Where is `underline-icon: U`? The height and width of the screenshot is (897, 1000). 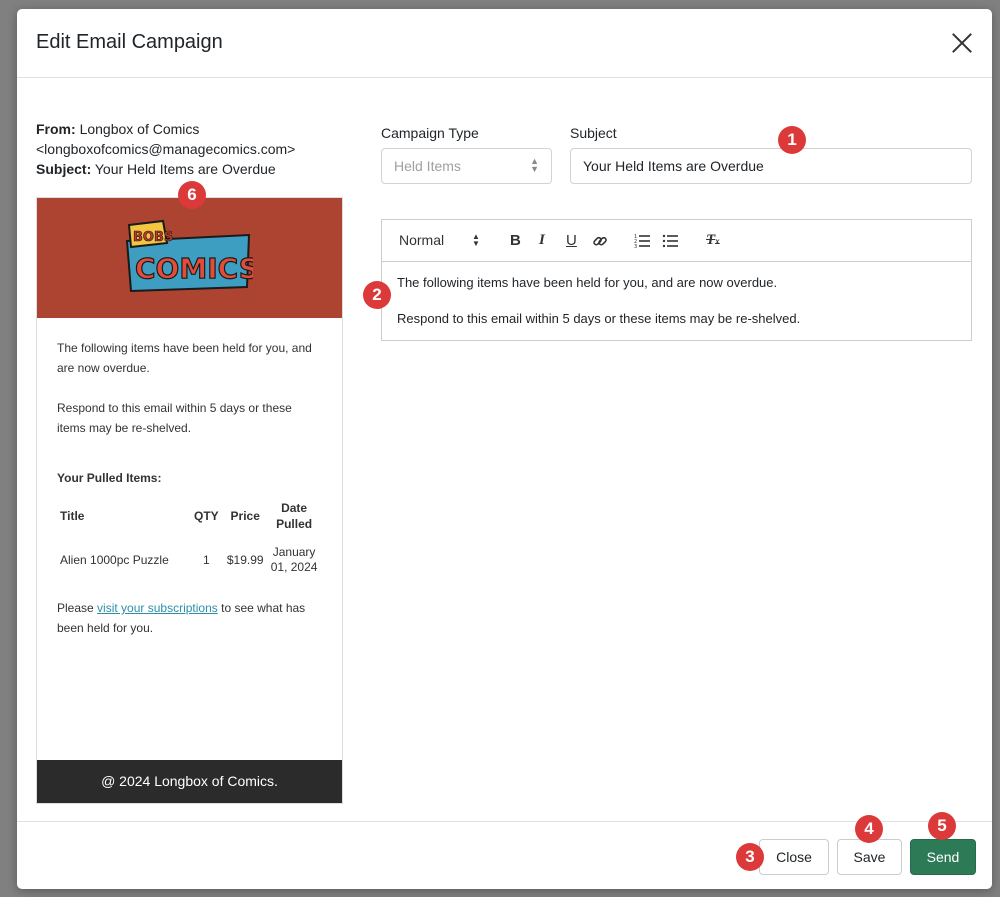
underline-icon: U is located at coordinates (571, 240).